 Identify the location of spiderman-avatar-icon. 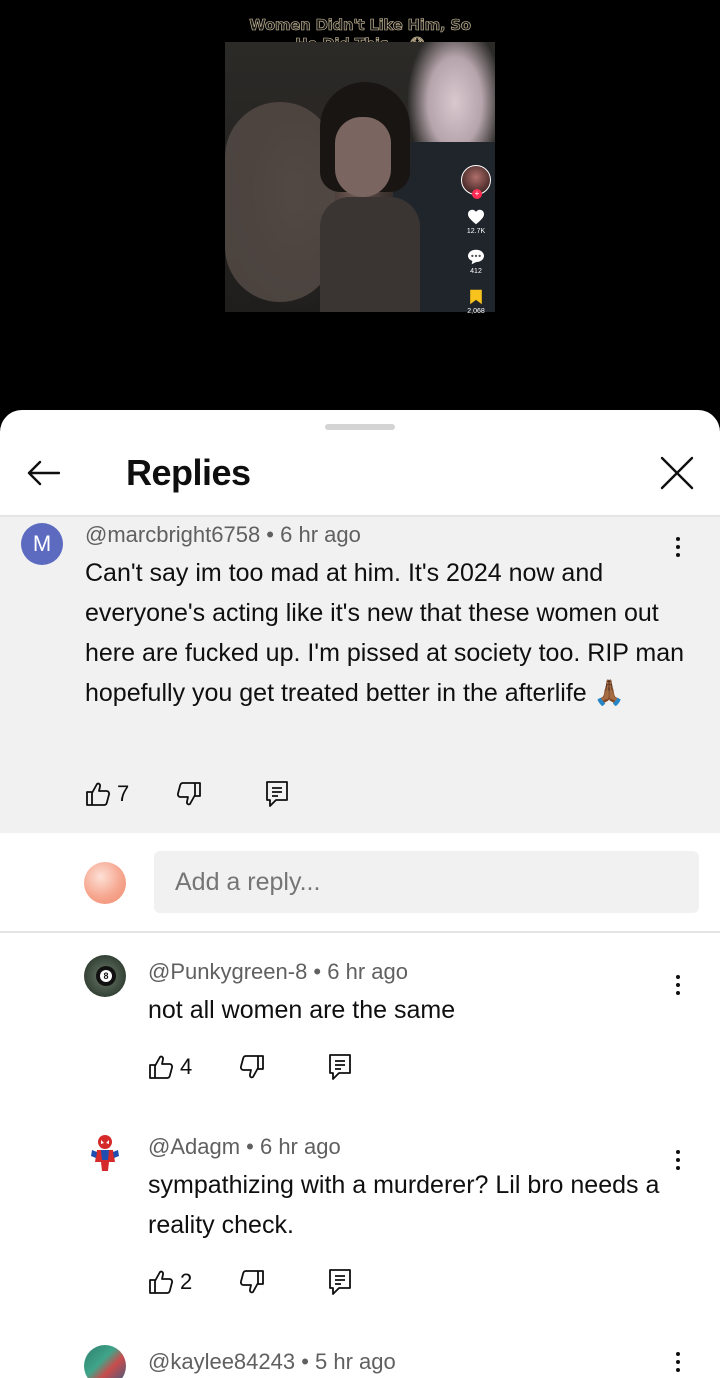
(105, 1153).